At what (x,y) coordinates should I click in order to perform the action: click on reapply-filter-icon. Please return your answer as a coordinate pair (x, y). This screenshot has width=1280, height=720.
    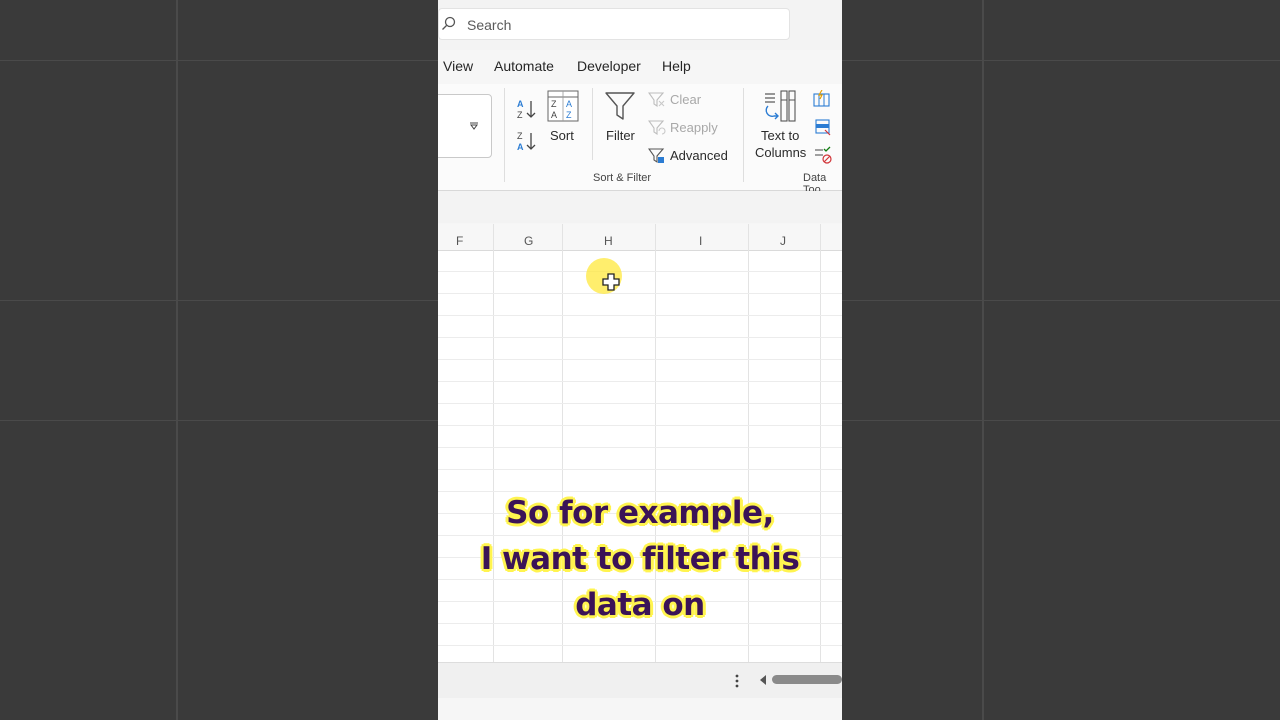
    Looking at the image, I should click on (657, 128).